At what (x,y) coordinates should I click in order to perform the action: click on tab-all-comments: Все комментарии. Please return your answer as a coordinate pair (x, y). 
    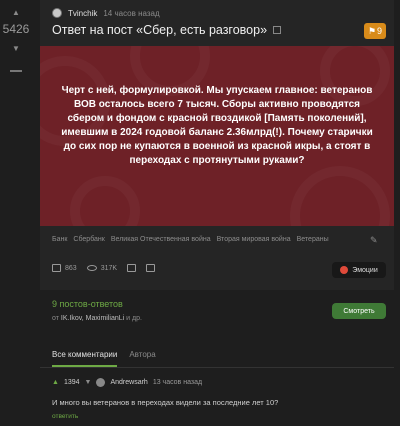
    Looking at the image, I should click on (85, 358).